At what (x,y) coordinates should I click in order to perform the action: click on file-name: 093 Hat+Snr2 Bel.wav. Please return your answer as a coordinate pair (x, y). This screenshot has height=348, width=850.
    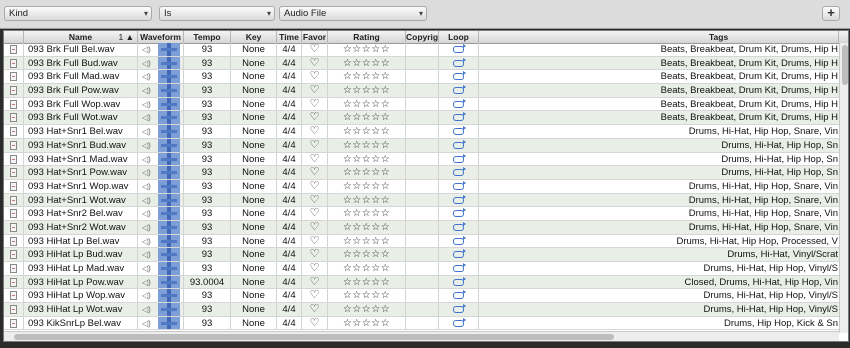
    Looking at the image, I should click on (81, 213).